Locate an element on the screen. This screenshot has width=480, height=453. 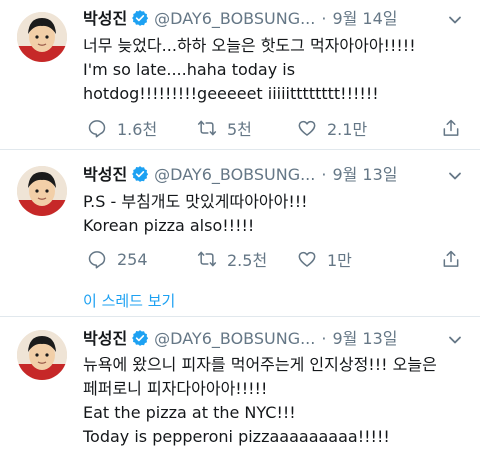
tweet-text-line: Eat the pizza at the NYC!!! is located at coordinates (189, 412).